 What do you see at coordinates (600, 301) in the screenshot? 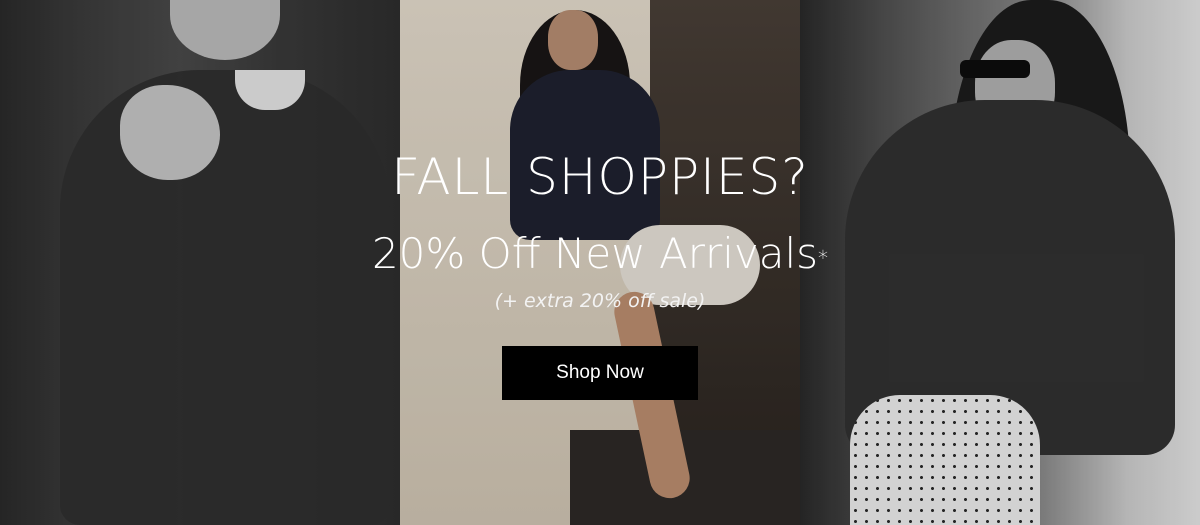
I see `promo-note: (+ extra 20% off sale)` at bounding box center [600, 301].